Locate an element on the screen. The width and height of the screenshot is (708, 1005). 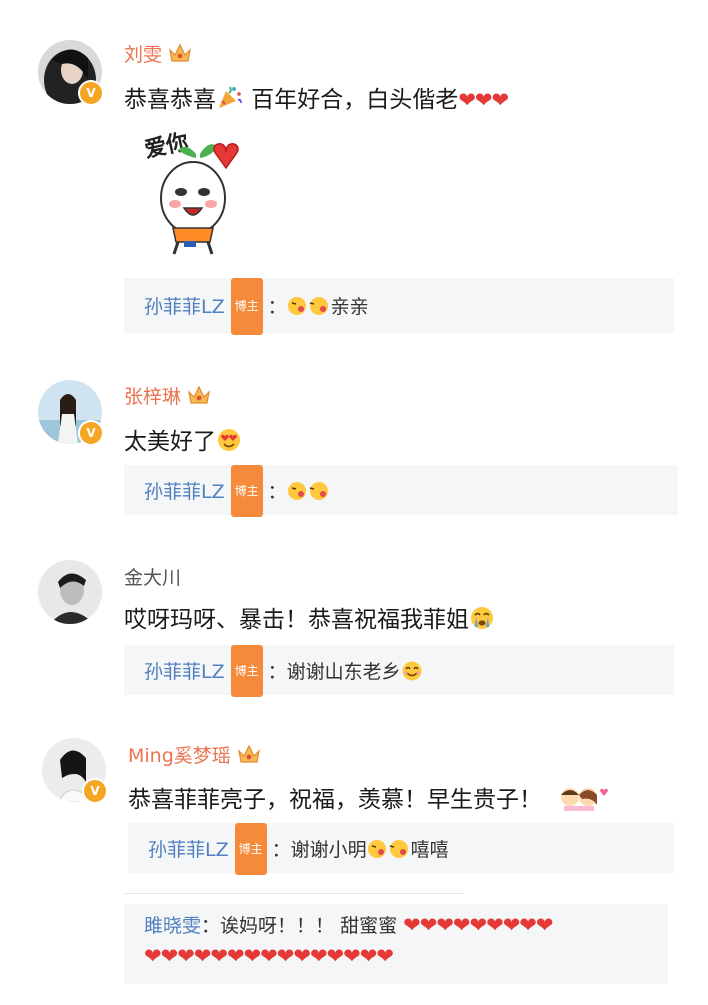
reply-box: 孙菲菲LZ 博主 ：谢谢山东老乡 is located at coordinates (399, 671).